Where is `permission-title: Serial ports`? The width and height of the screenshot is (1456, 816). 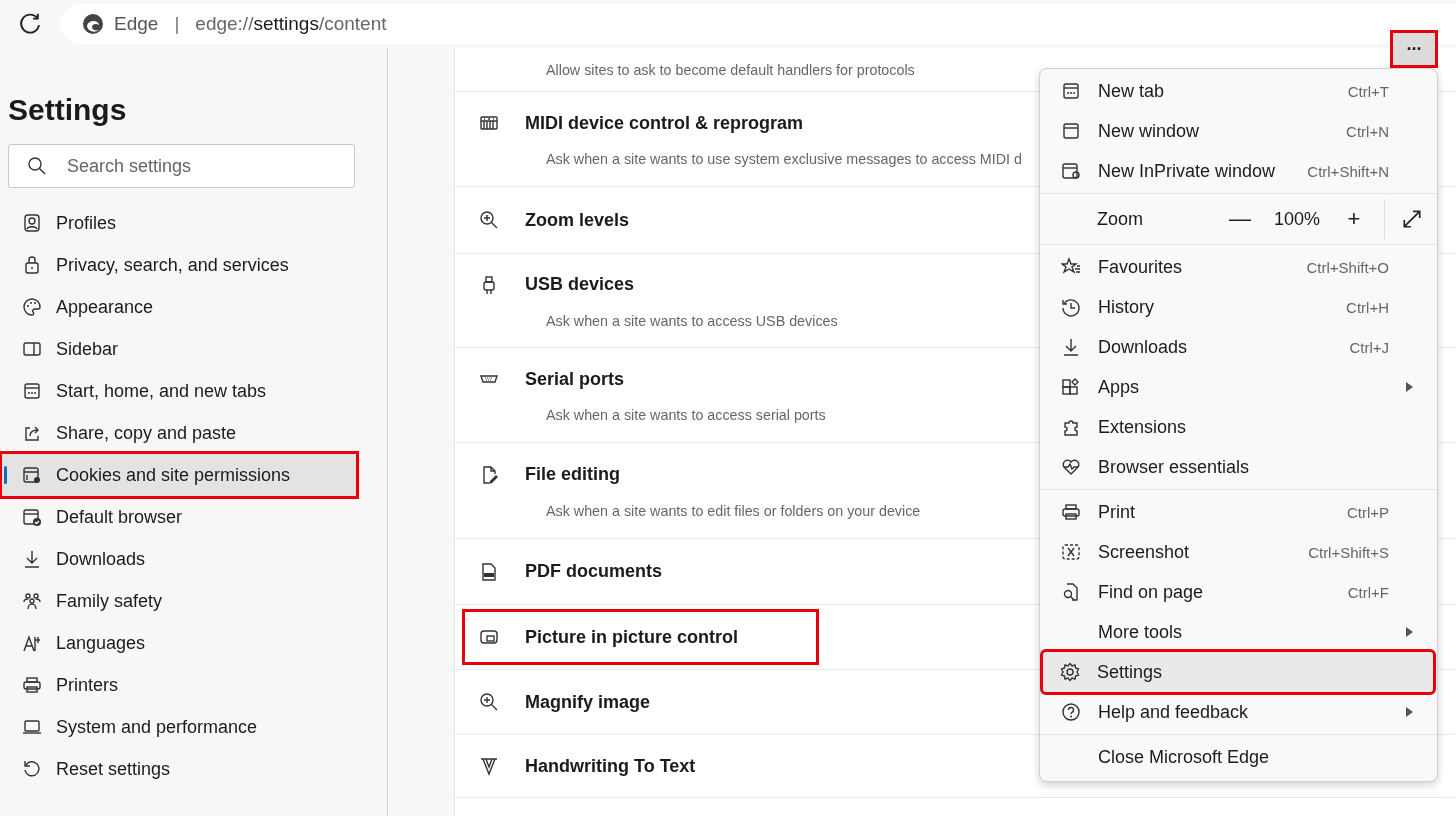 permission-title: Serial ports is located at coordinates (575, 379).